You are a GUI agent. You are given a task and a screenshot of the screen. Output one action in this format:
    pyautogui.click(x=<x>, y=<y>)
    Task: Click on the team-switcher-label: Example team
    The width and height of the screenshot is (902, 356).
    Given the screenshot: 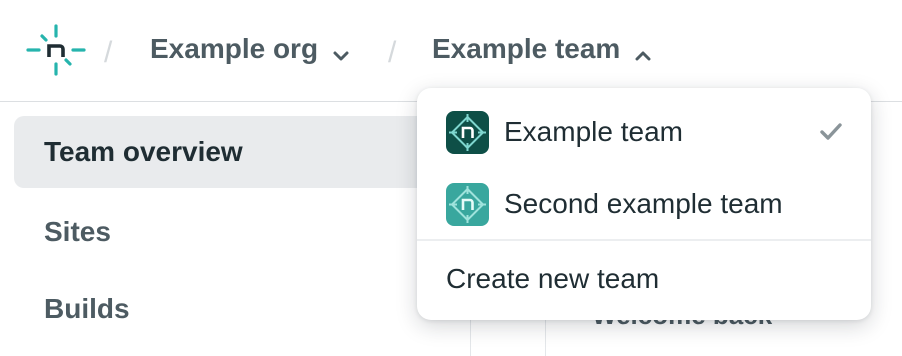 What is the action you would take?
    pyautogui.click(x=526, y=48)
    